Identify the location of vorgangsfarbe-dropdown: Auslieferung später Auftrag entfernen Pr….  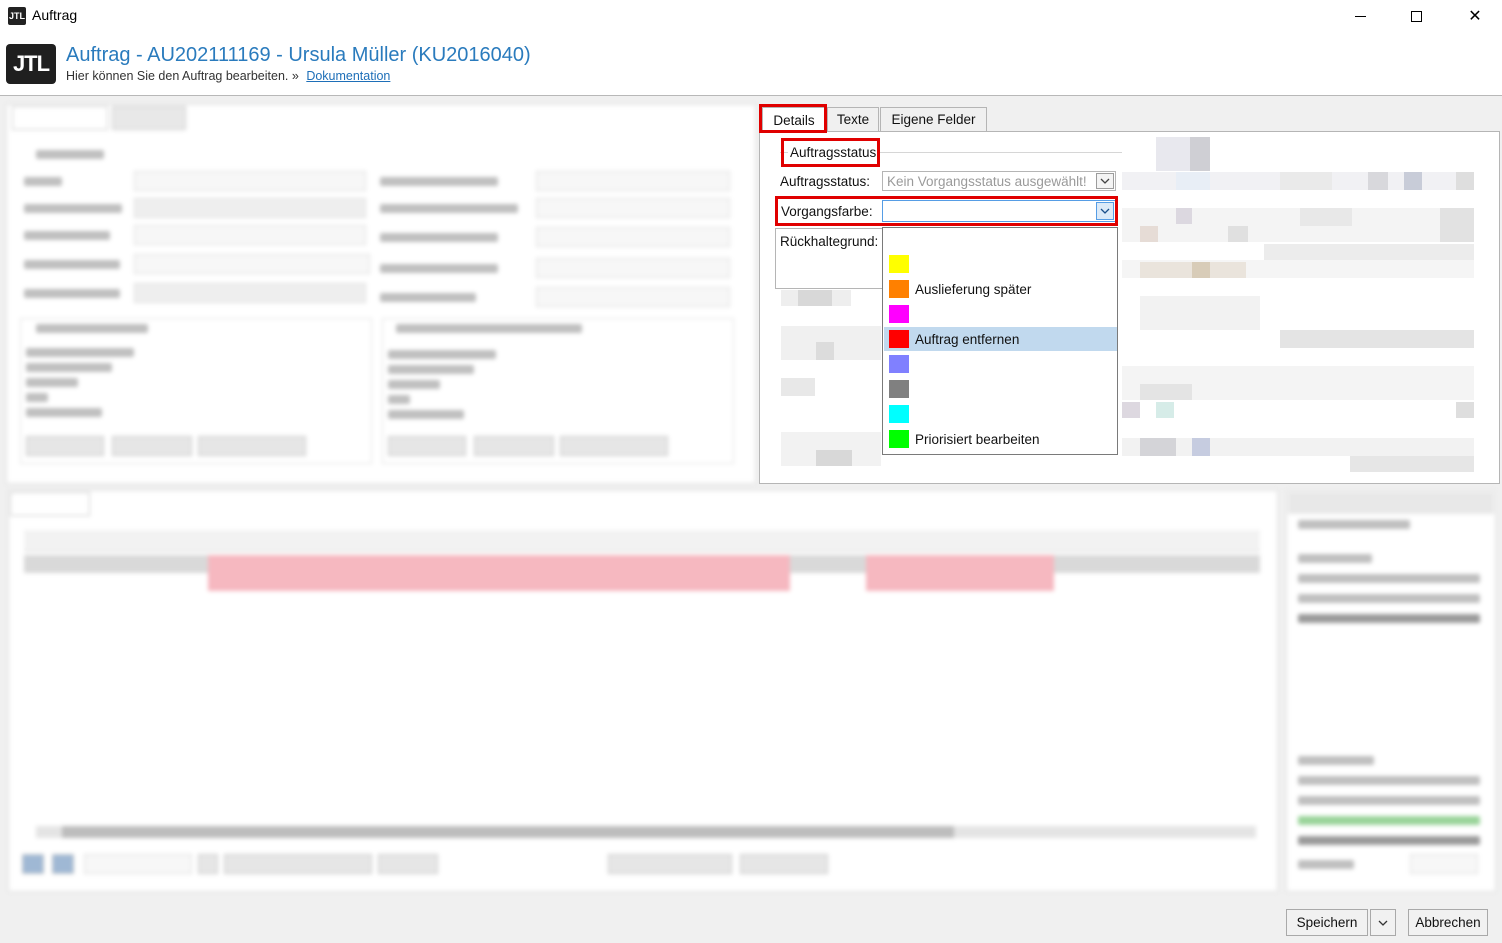
(1000, 341).